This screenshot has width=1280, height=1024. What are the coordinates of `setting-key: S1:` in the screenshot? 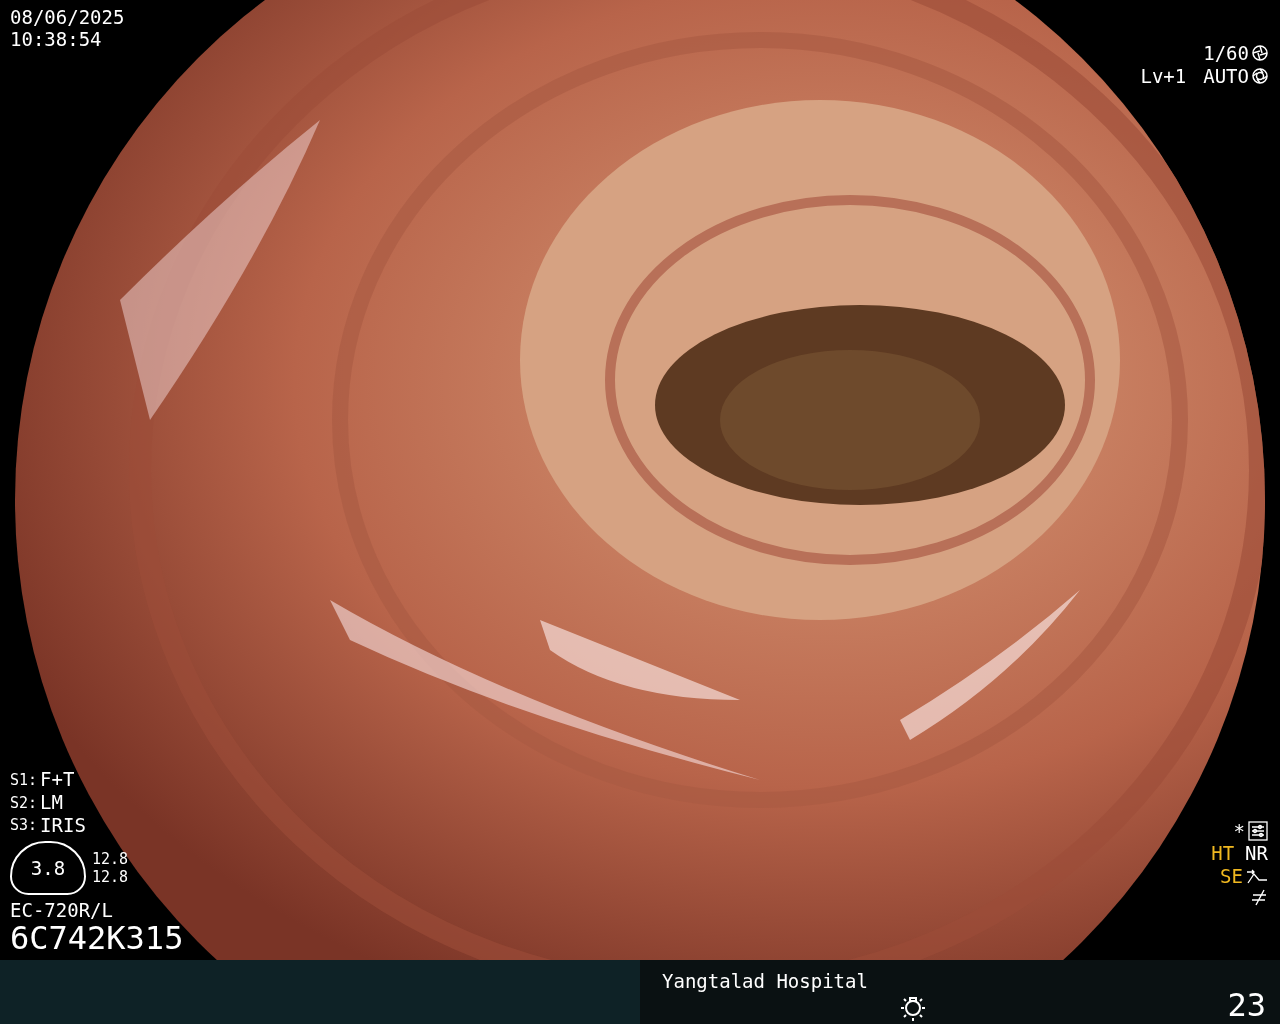 It's located at (24, 779).